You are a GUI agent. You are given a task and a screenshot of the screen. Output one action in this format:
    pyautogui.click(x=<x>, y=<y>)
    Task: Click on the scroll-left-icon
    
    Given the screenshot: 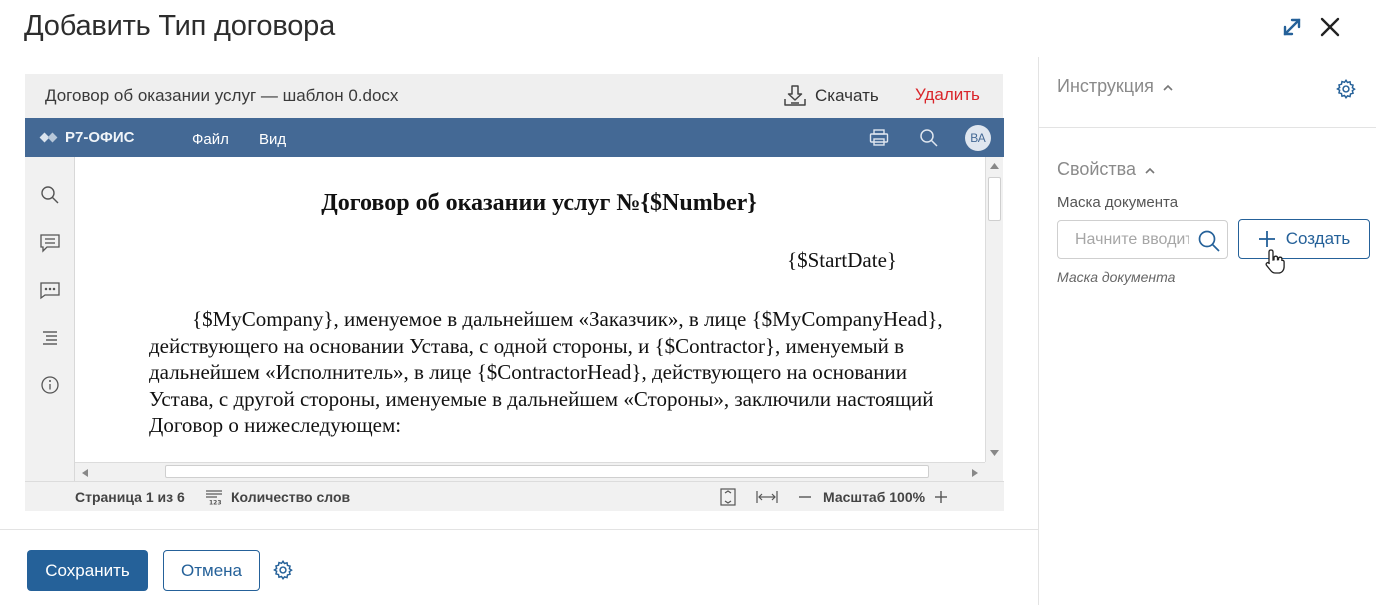 What is the action you would take?
    pyautogui.click(x=85, y=473)
    